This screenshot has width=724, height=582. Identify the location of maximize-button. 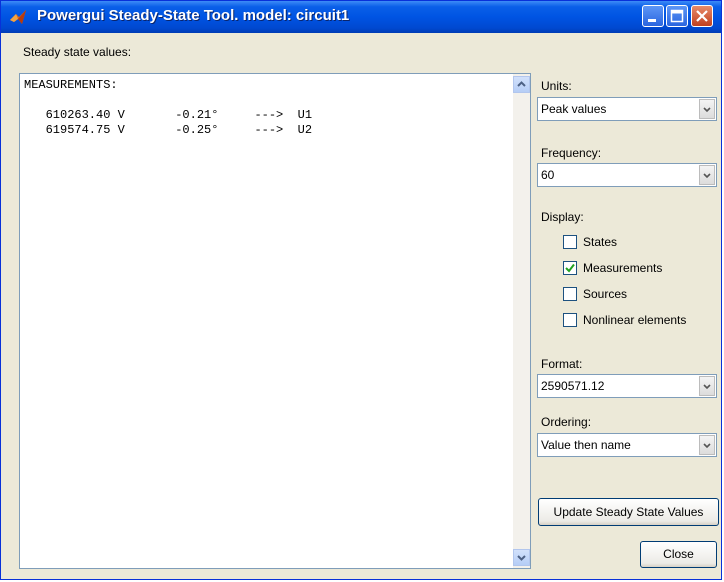
(677, 16).